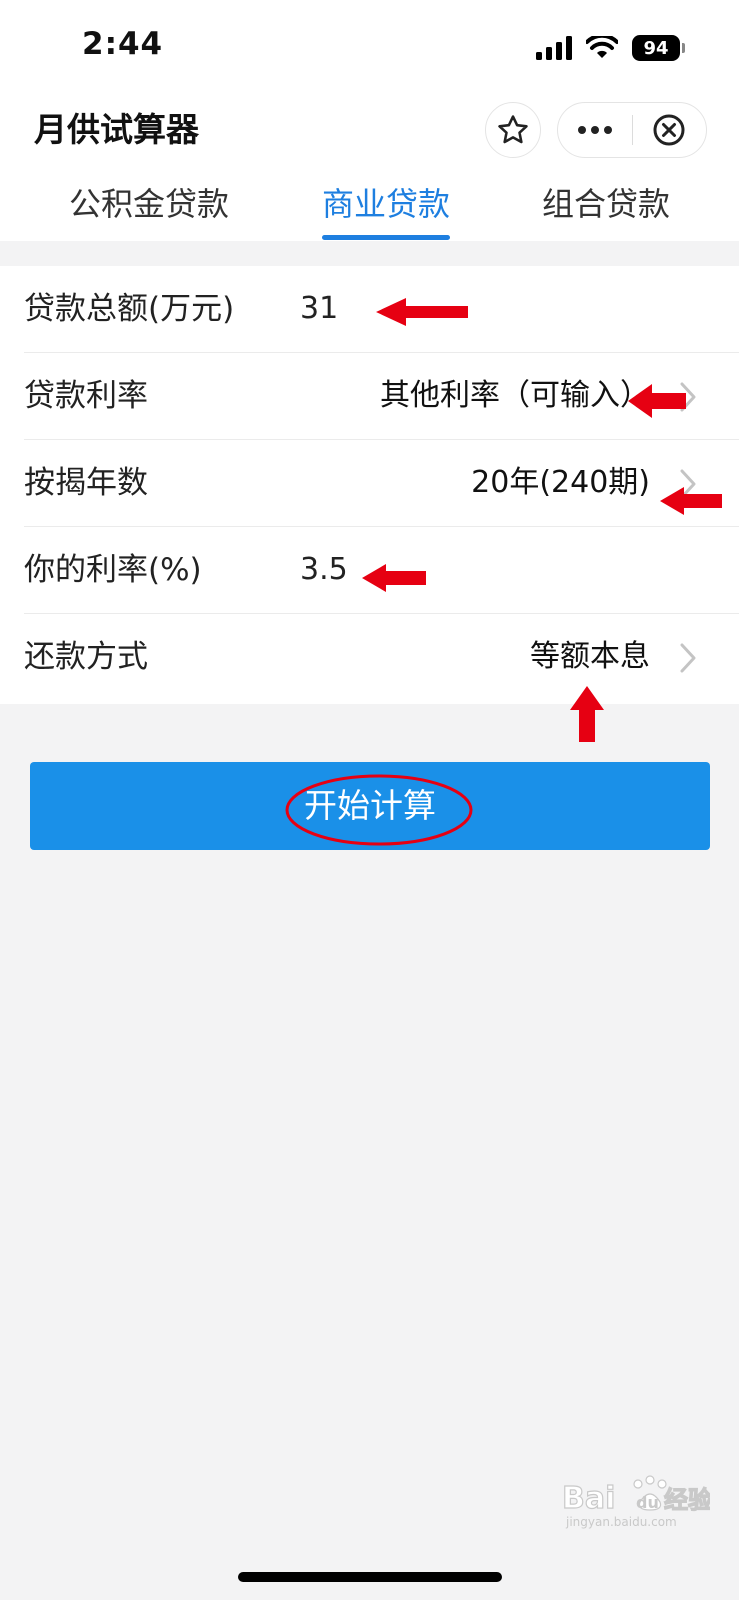 This screenshot has width=739, height=1600. I want to click on loan-rate-select: 其他利率（可输入）, so click(515, 396).